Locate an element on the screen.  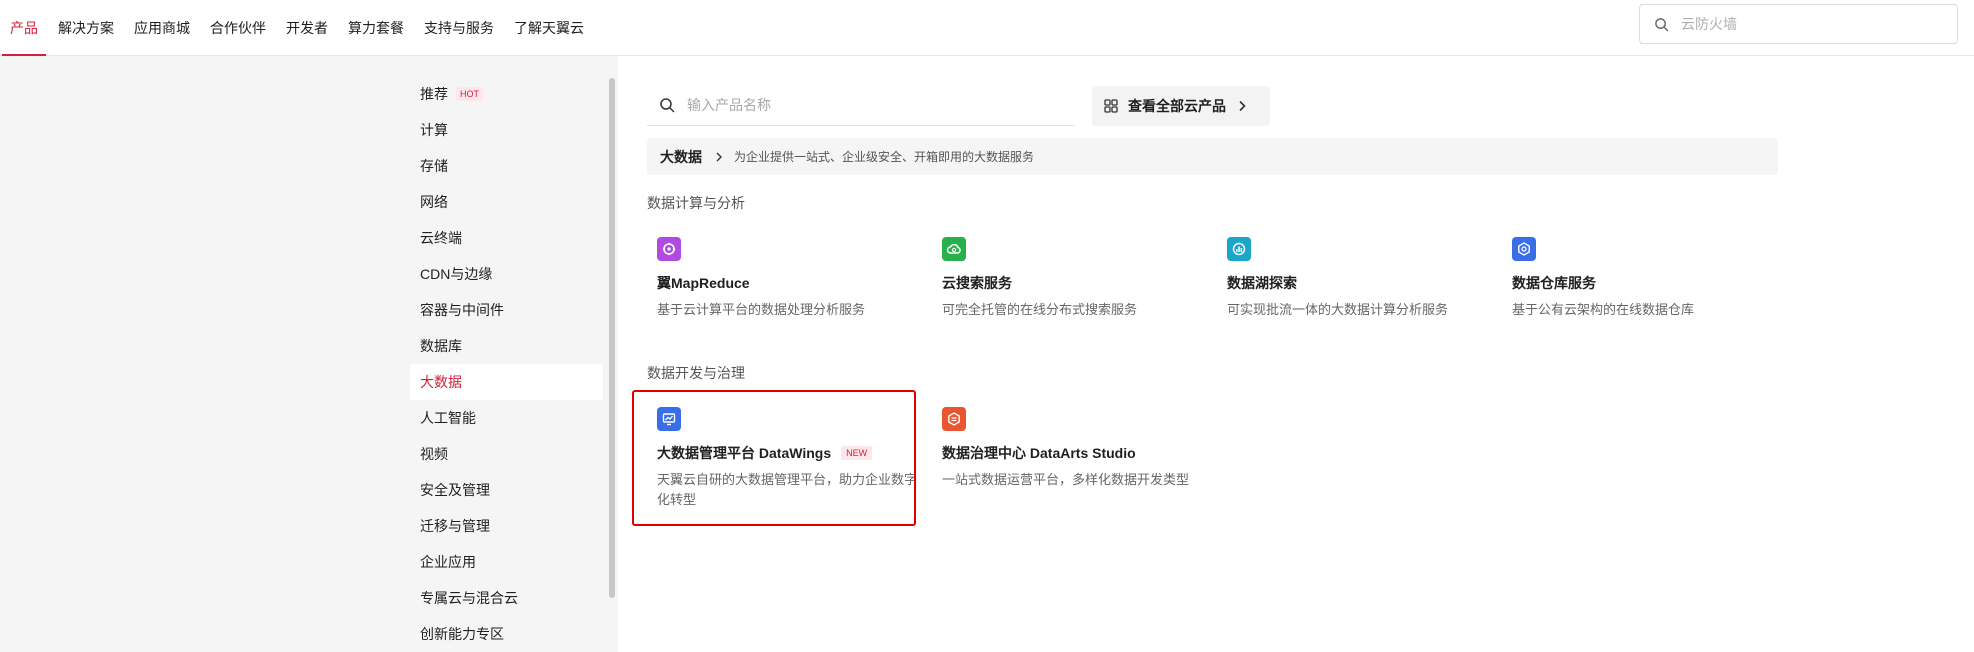
product-search-placeholder: 输入产品名称 is located at coordinates (729, 104).